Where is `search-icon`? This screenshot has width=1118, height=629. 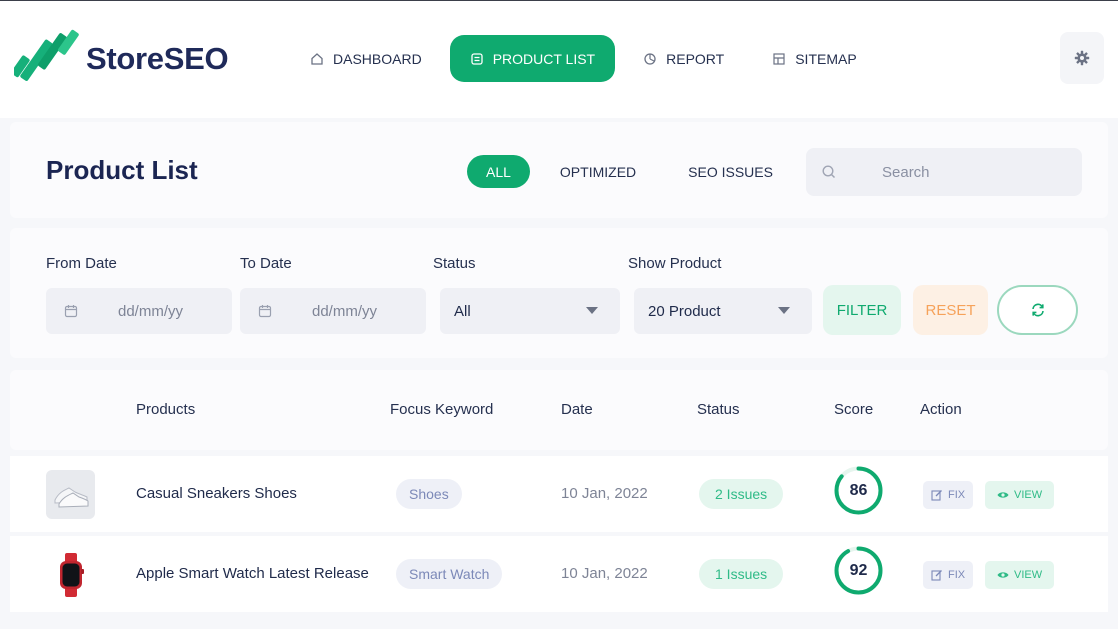
search-icon is located at coordinates (829, 172).